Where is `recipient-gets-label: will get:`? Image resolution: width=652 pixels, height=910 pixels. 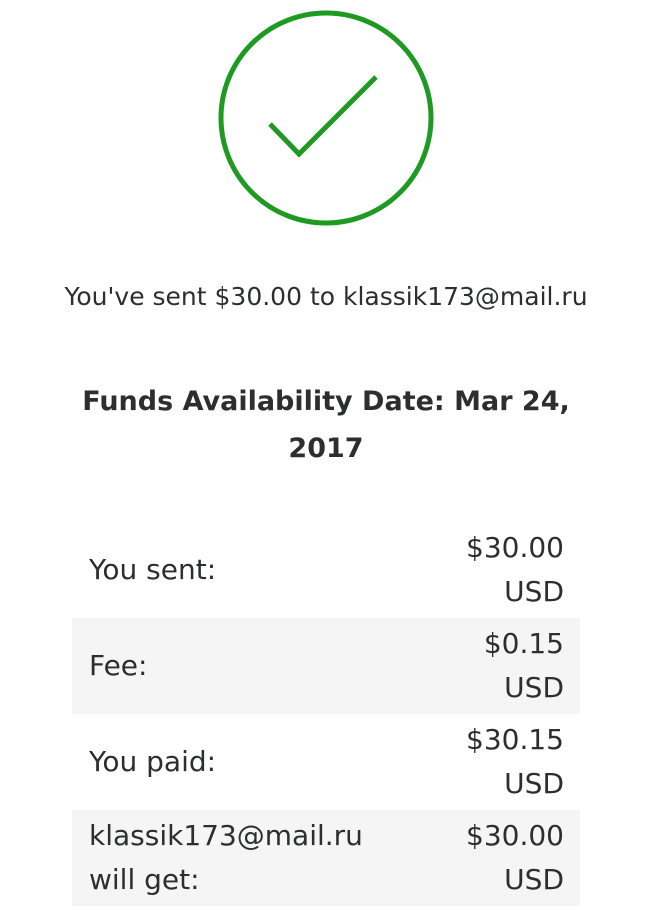
recipient-gets-label: will get: is located at coordinates (144, 879).